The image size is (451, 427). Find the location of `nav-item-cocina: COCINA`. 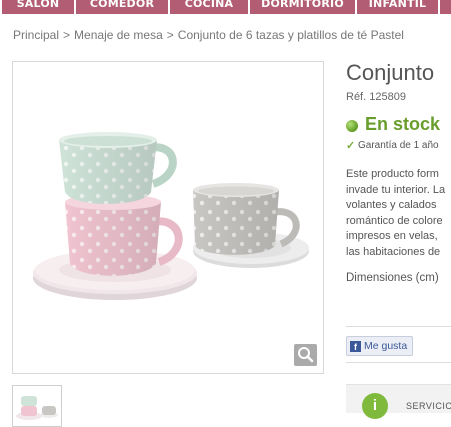

nav-item-cocina: COCINA is located at coordinates (209, 7).